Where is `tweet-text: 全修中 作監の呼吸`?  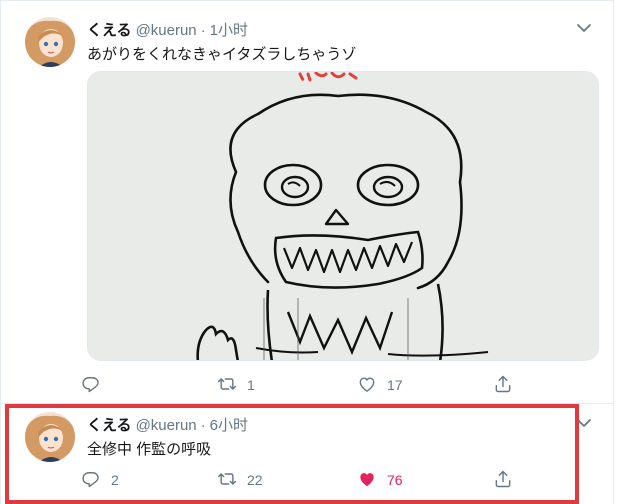 tweet-text: 全修中 作監の呼吸 is located at coordinates (149, 449).